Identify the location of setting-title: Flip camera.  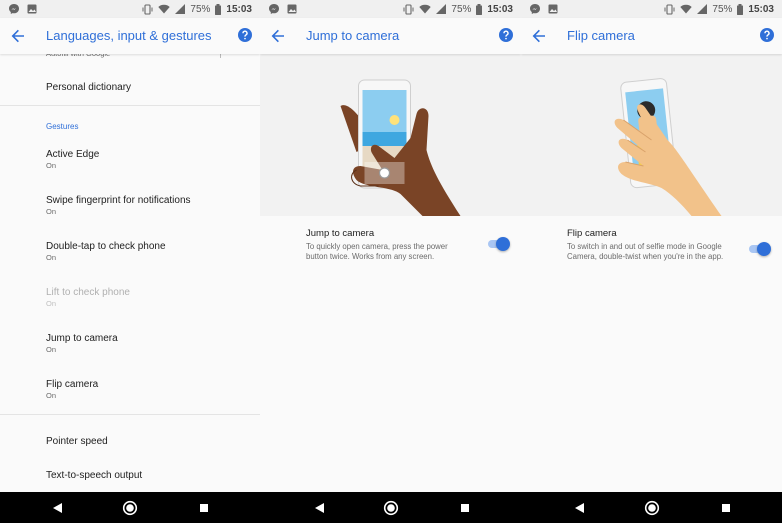
(592, 233).